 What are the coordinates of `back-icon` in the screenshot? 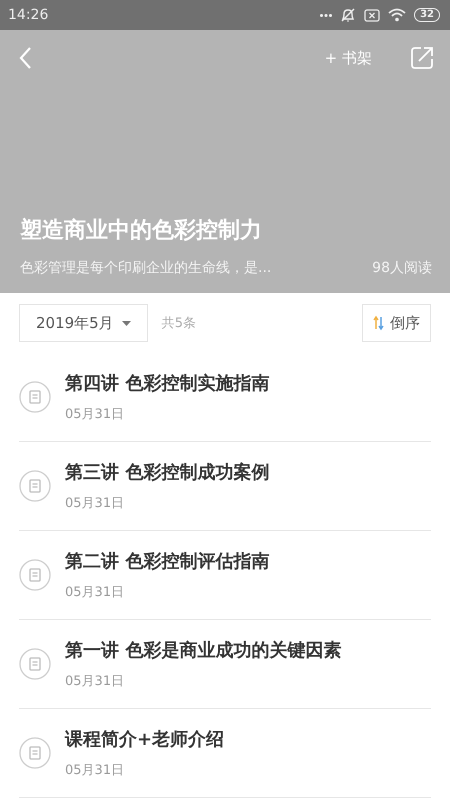 It's located at (25, 58).